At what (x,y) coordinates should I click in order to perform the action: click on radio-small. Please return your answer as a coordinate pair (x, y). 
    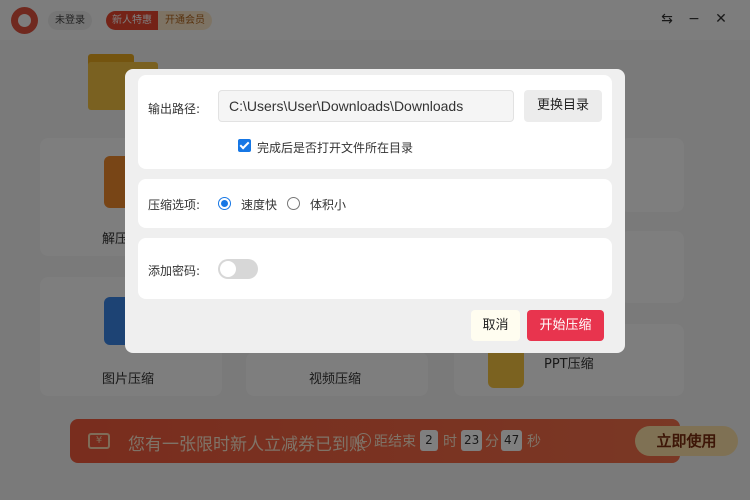
    Looking at the image, I should click on (293, 203).